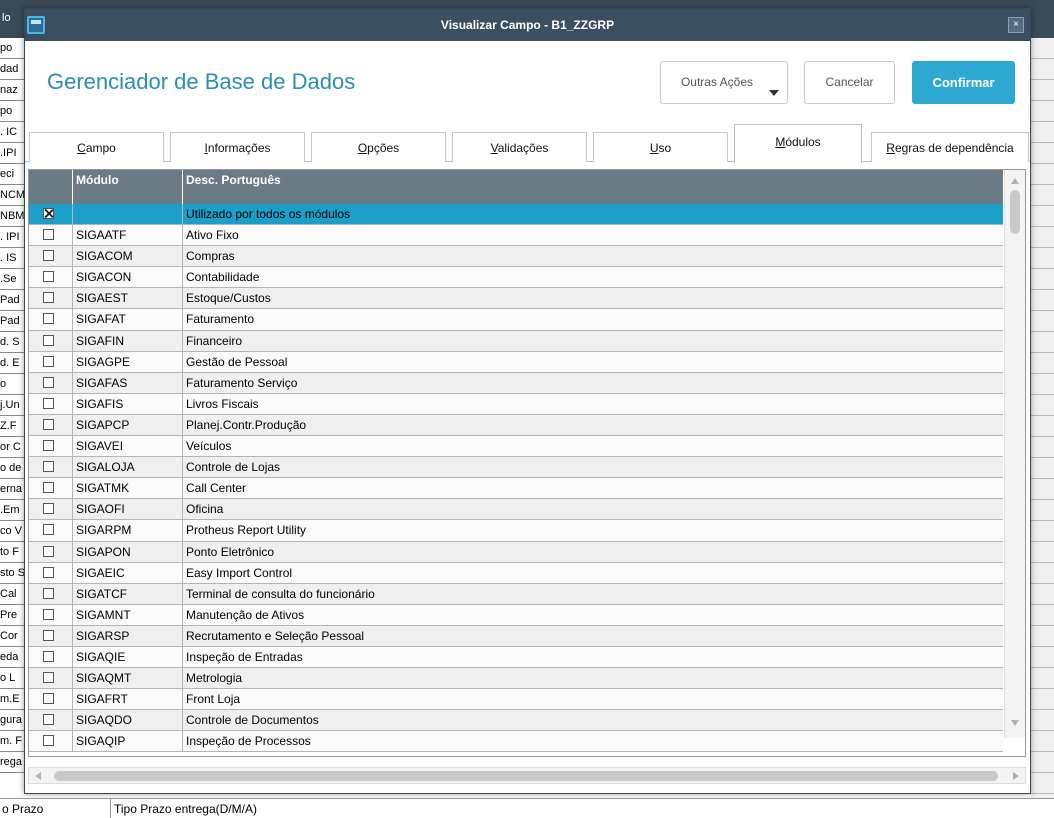 This screenshot has width=1054, height=818. Describe the element at coordinates (210, 256) in the screenshot. I see `descricao-cell: Compras` at that location.